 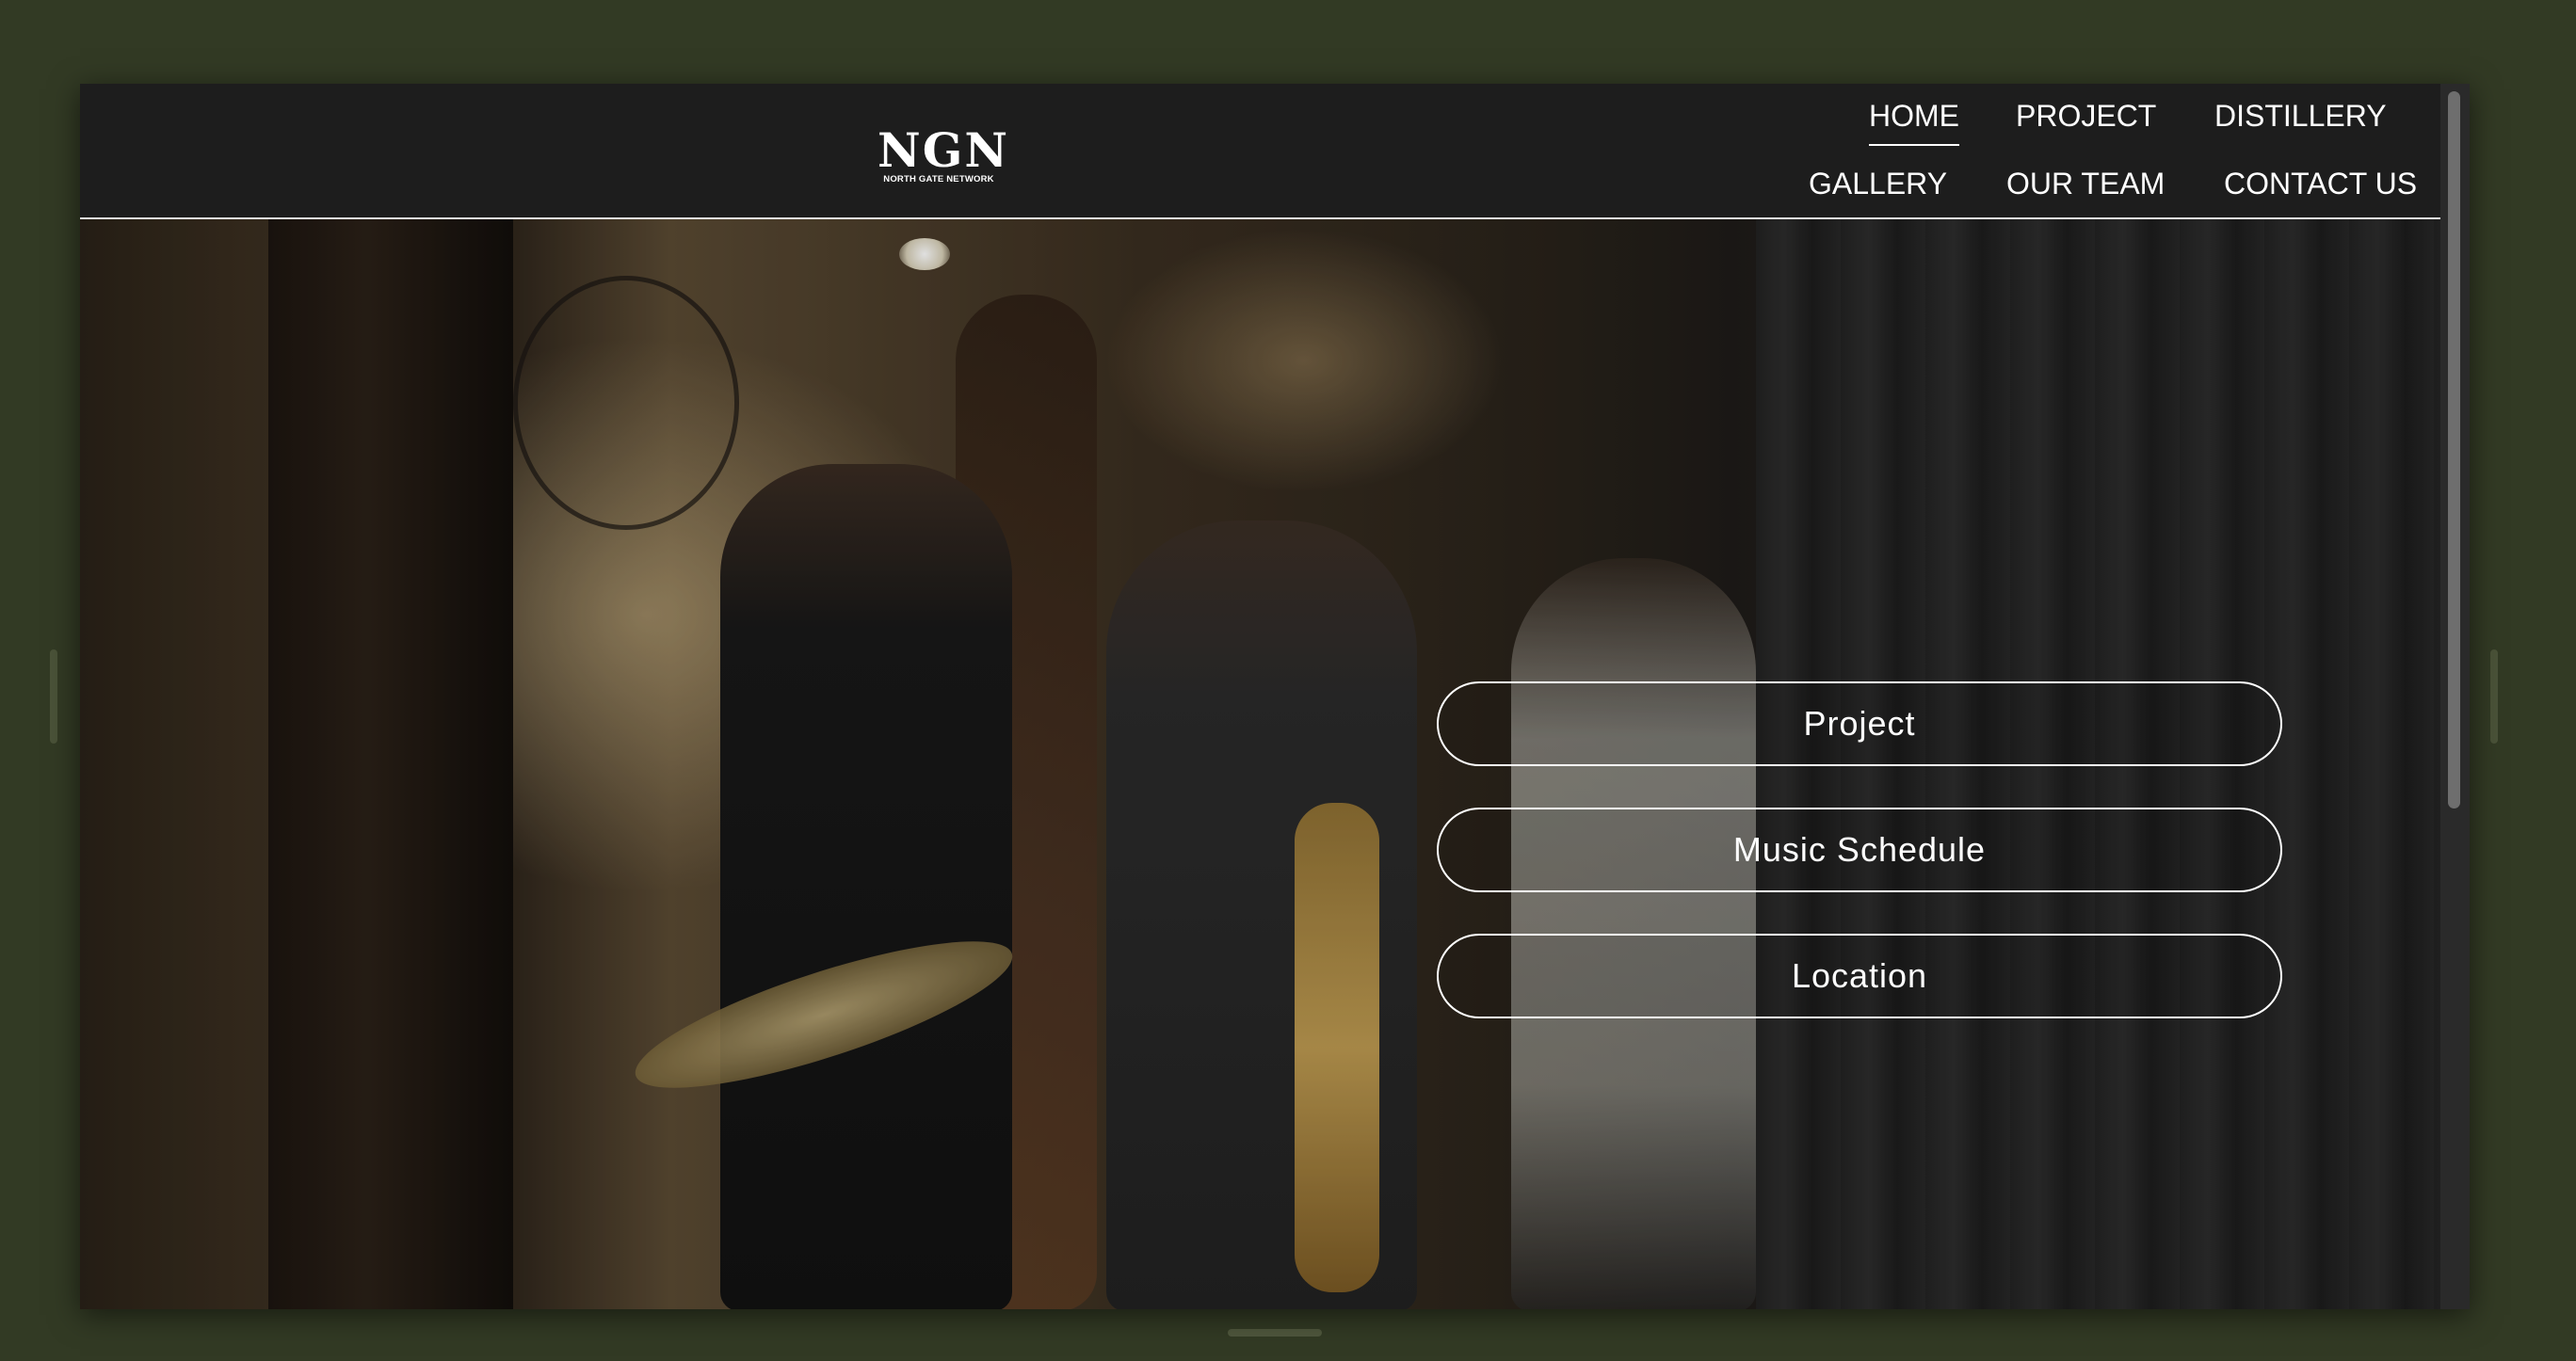 I want to click on nav-contact-us: CONTACT US, so click(x=2320, y=183).